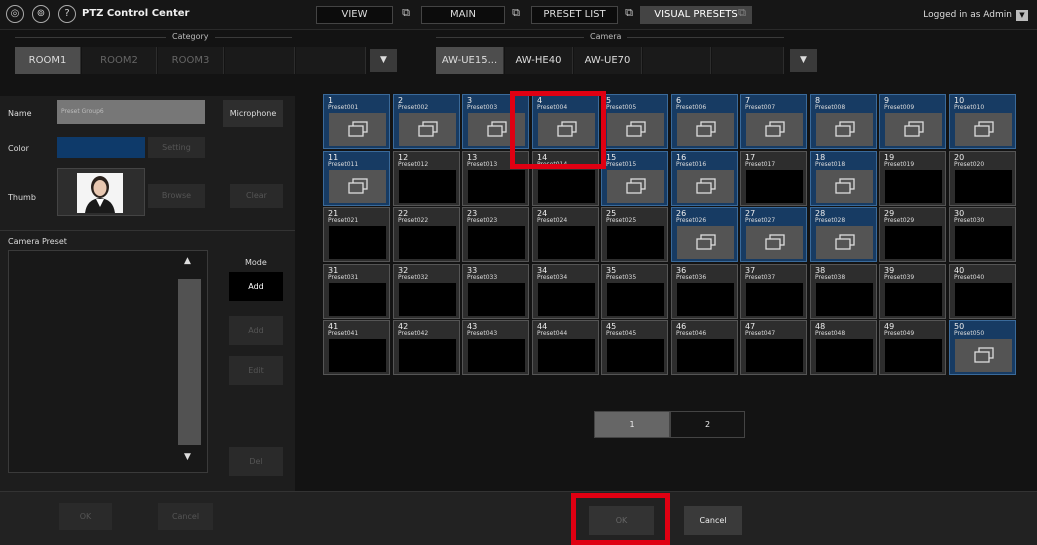 The image size is (1037, 545). I want to click on popout-main-icon: ⧉, so click(516, 13).